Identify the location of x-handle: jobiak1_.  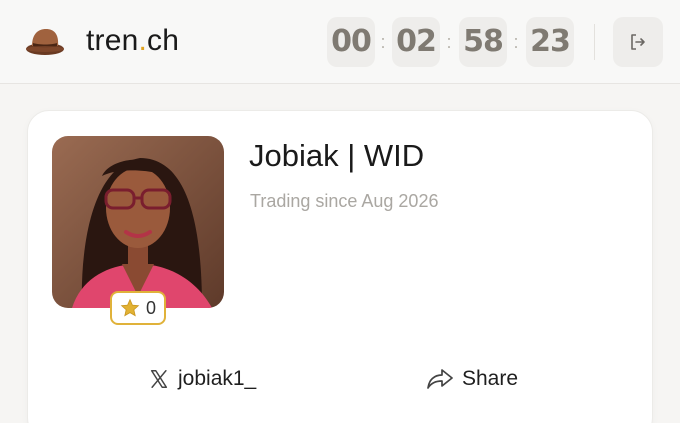
(217, 378).